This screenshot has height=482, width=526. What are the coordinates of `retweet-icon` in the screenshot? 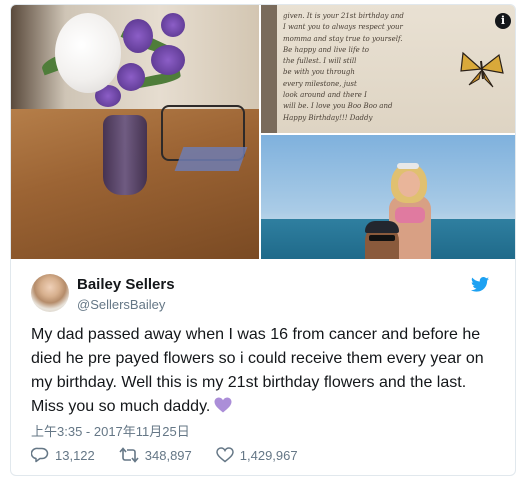 It's located at (129, 455).